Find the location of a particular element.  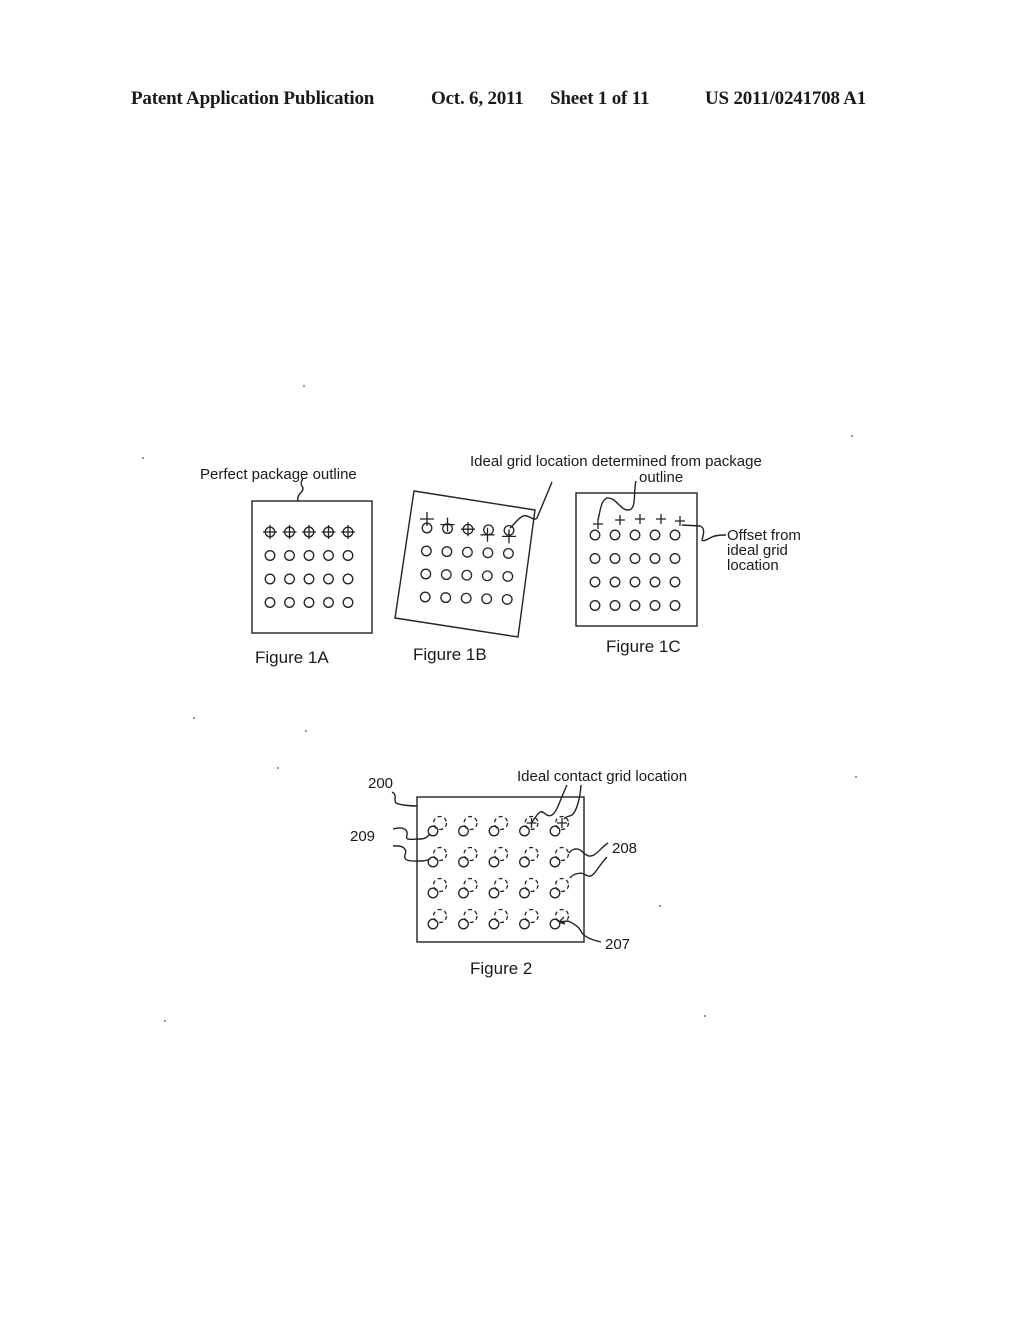

fig1c-contact-grid is located at coordinates (637, 562).